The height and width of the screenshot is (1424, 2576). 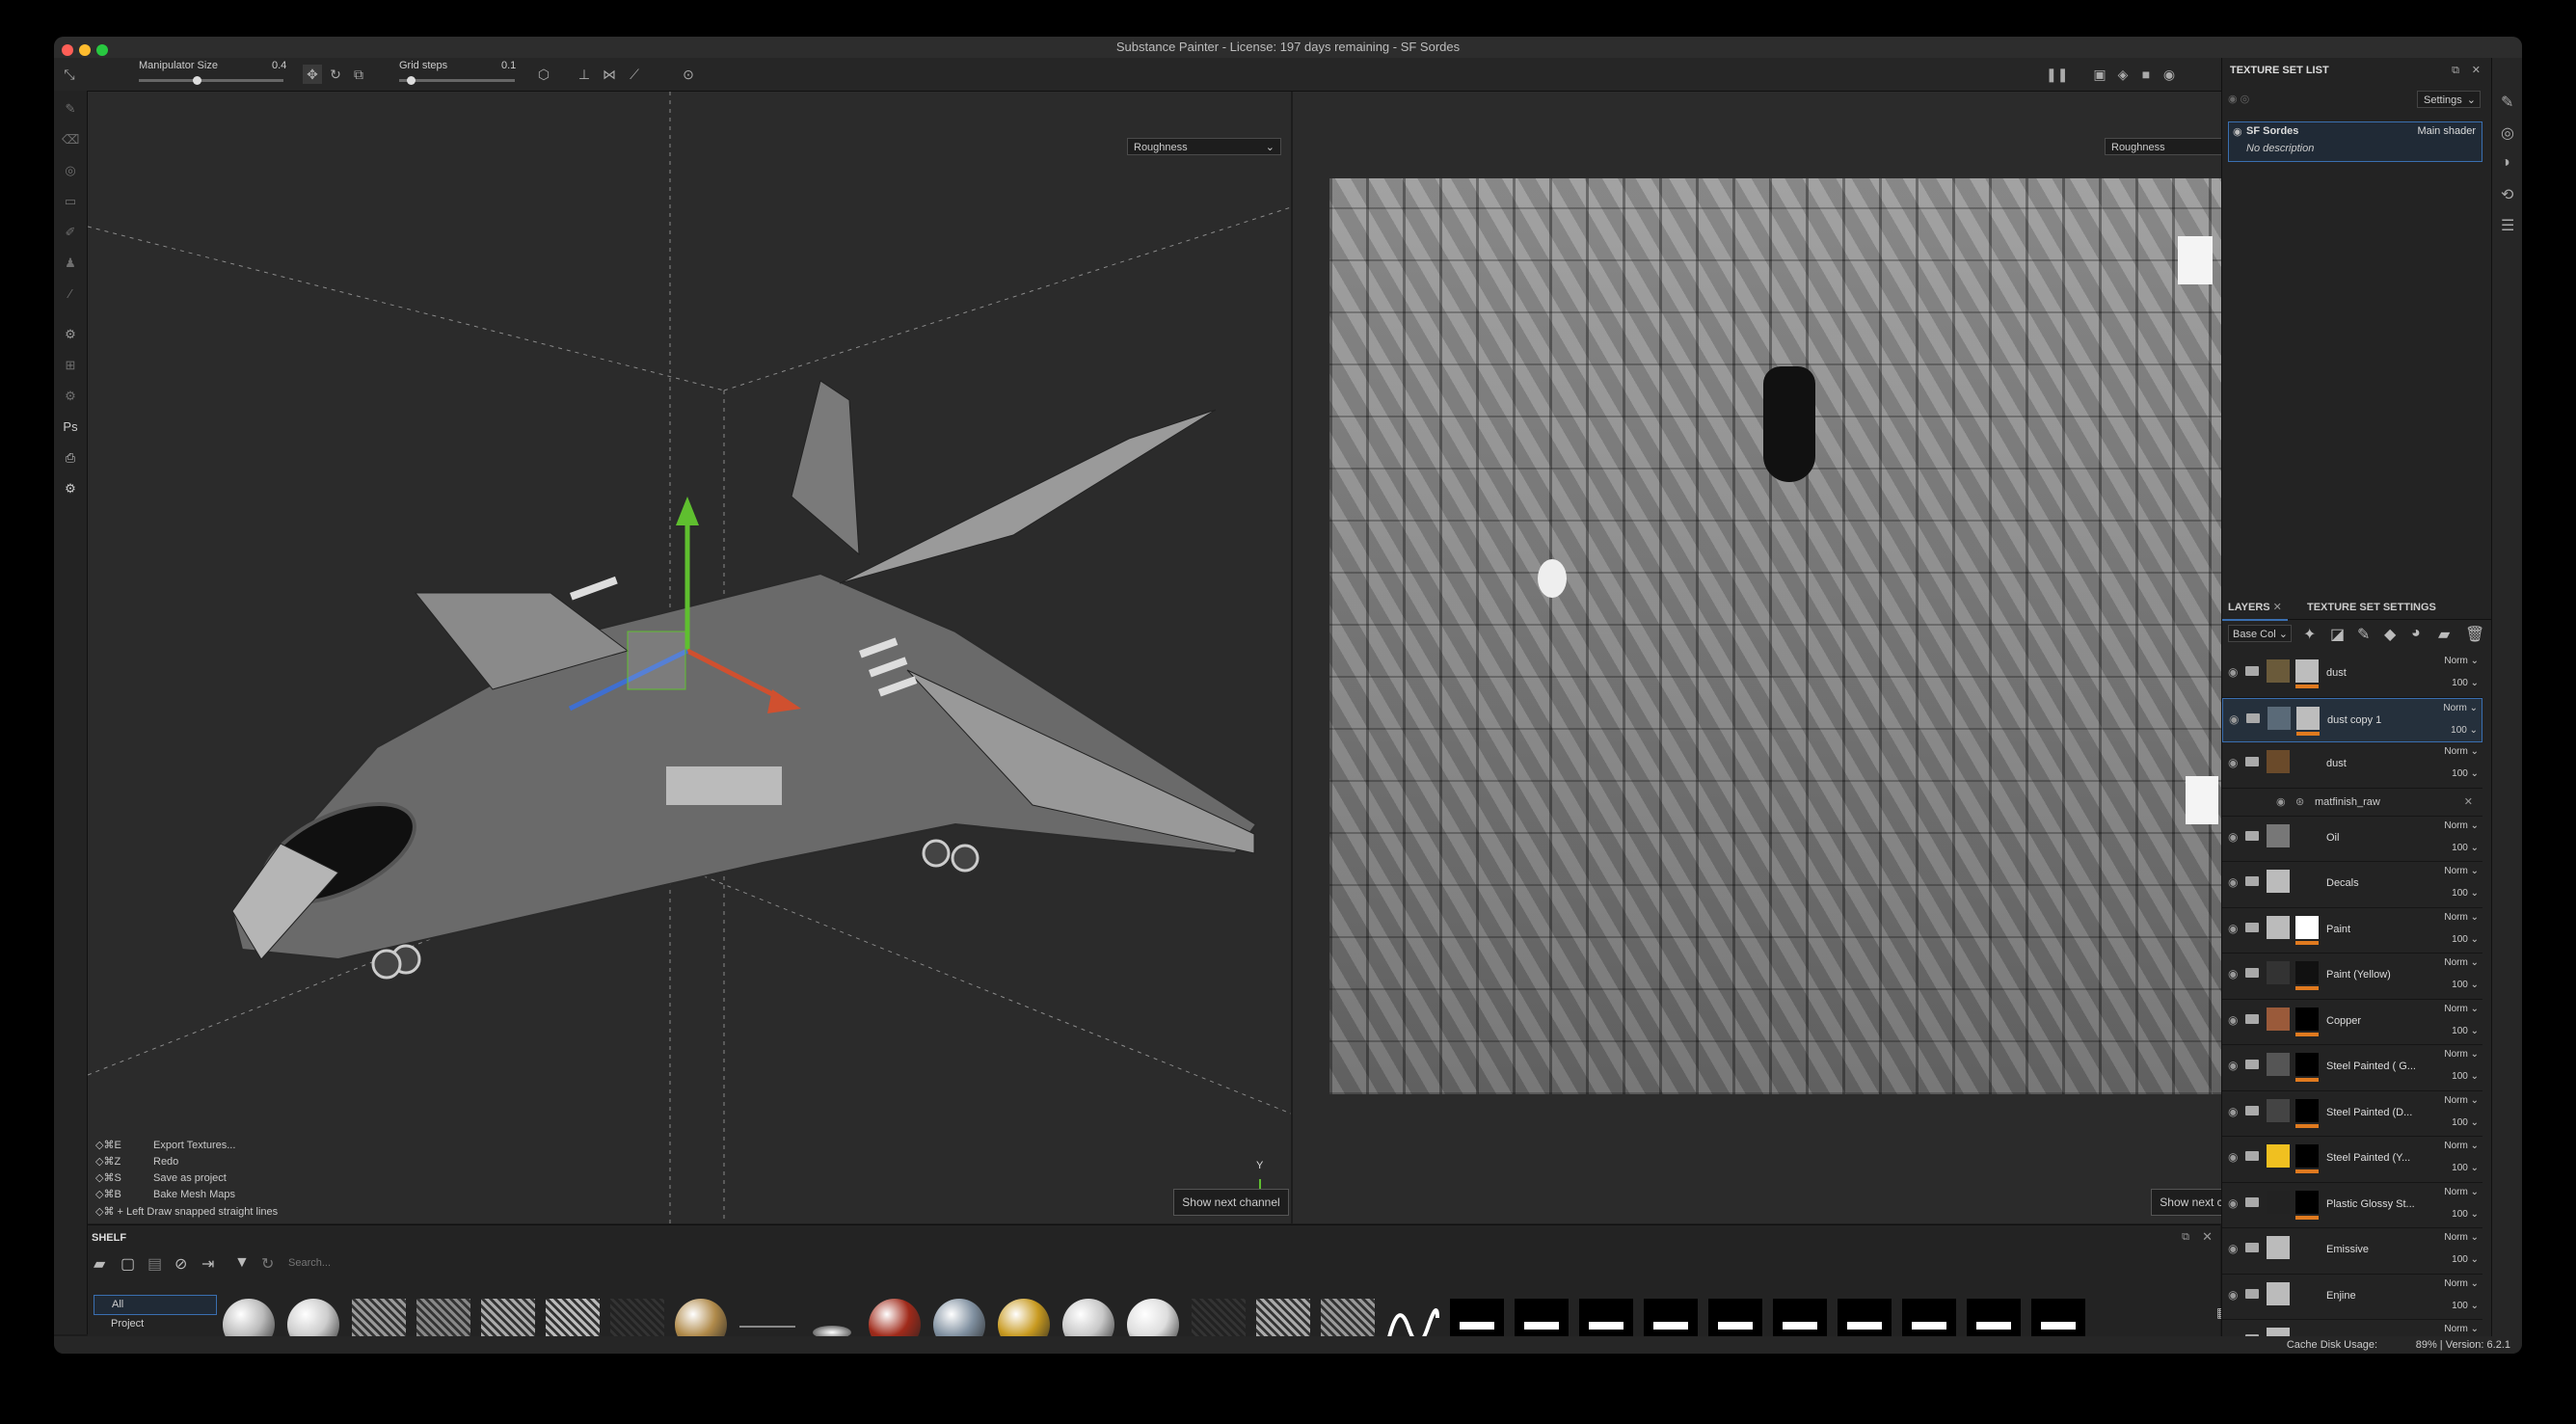 What do you see at coordinates (687, 511) in the screenshot?
I see `gizmo-y-arrow` at bounding box center [687, 511].